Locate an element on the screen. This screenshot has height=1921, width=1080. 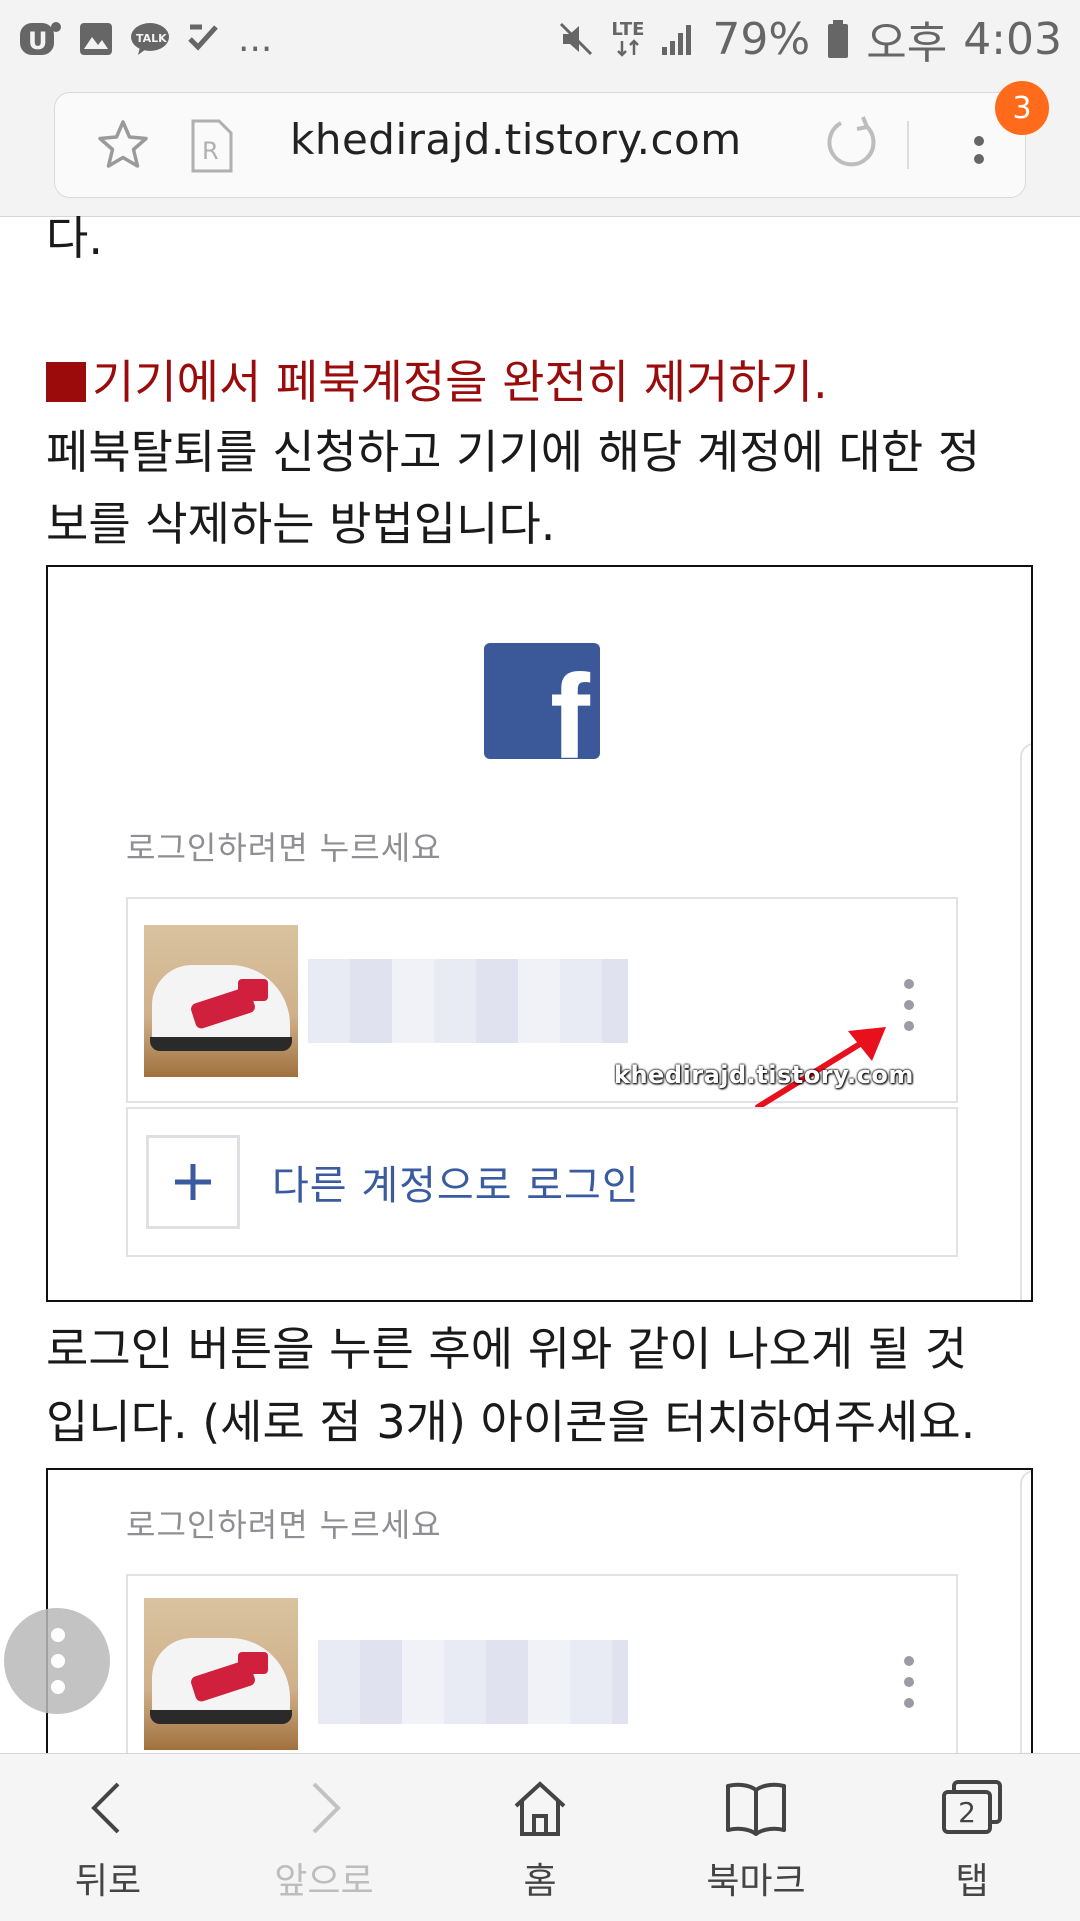
toolbar-divider is located at coordinates (908, 145).